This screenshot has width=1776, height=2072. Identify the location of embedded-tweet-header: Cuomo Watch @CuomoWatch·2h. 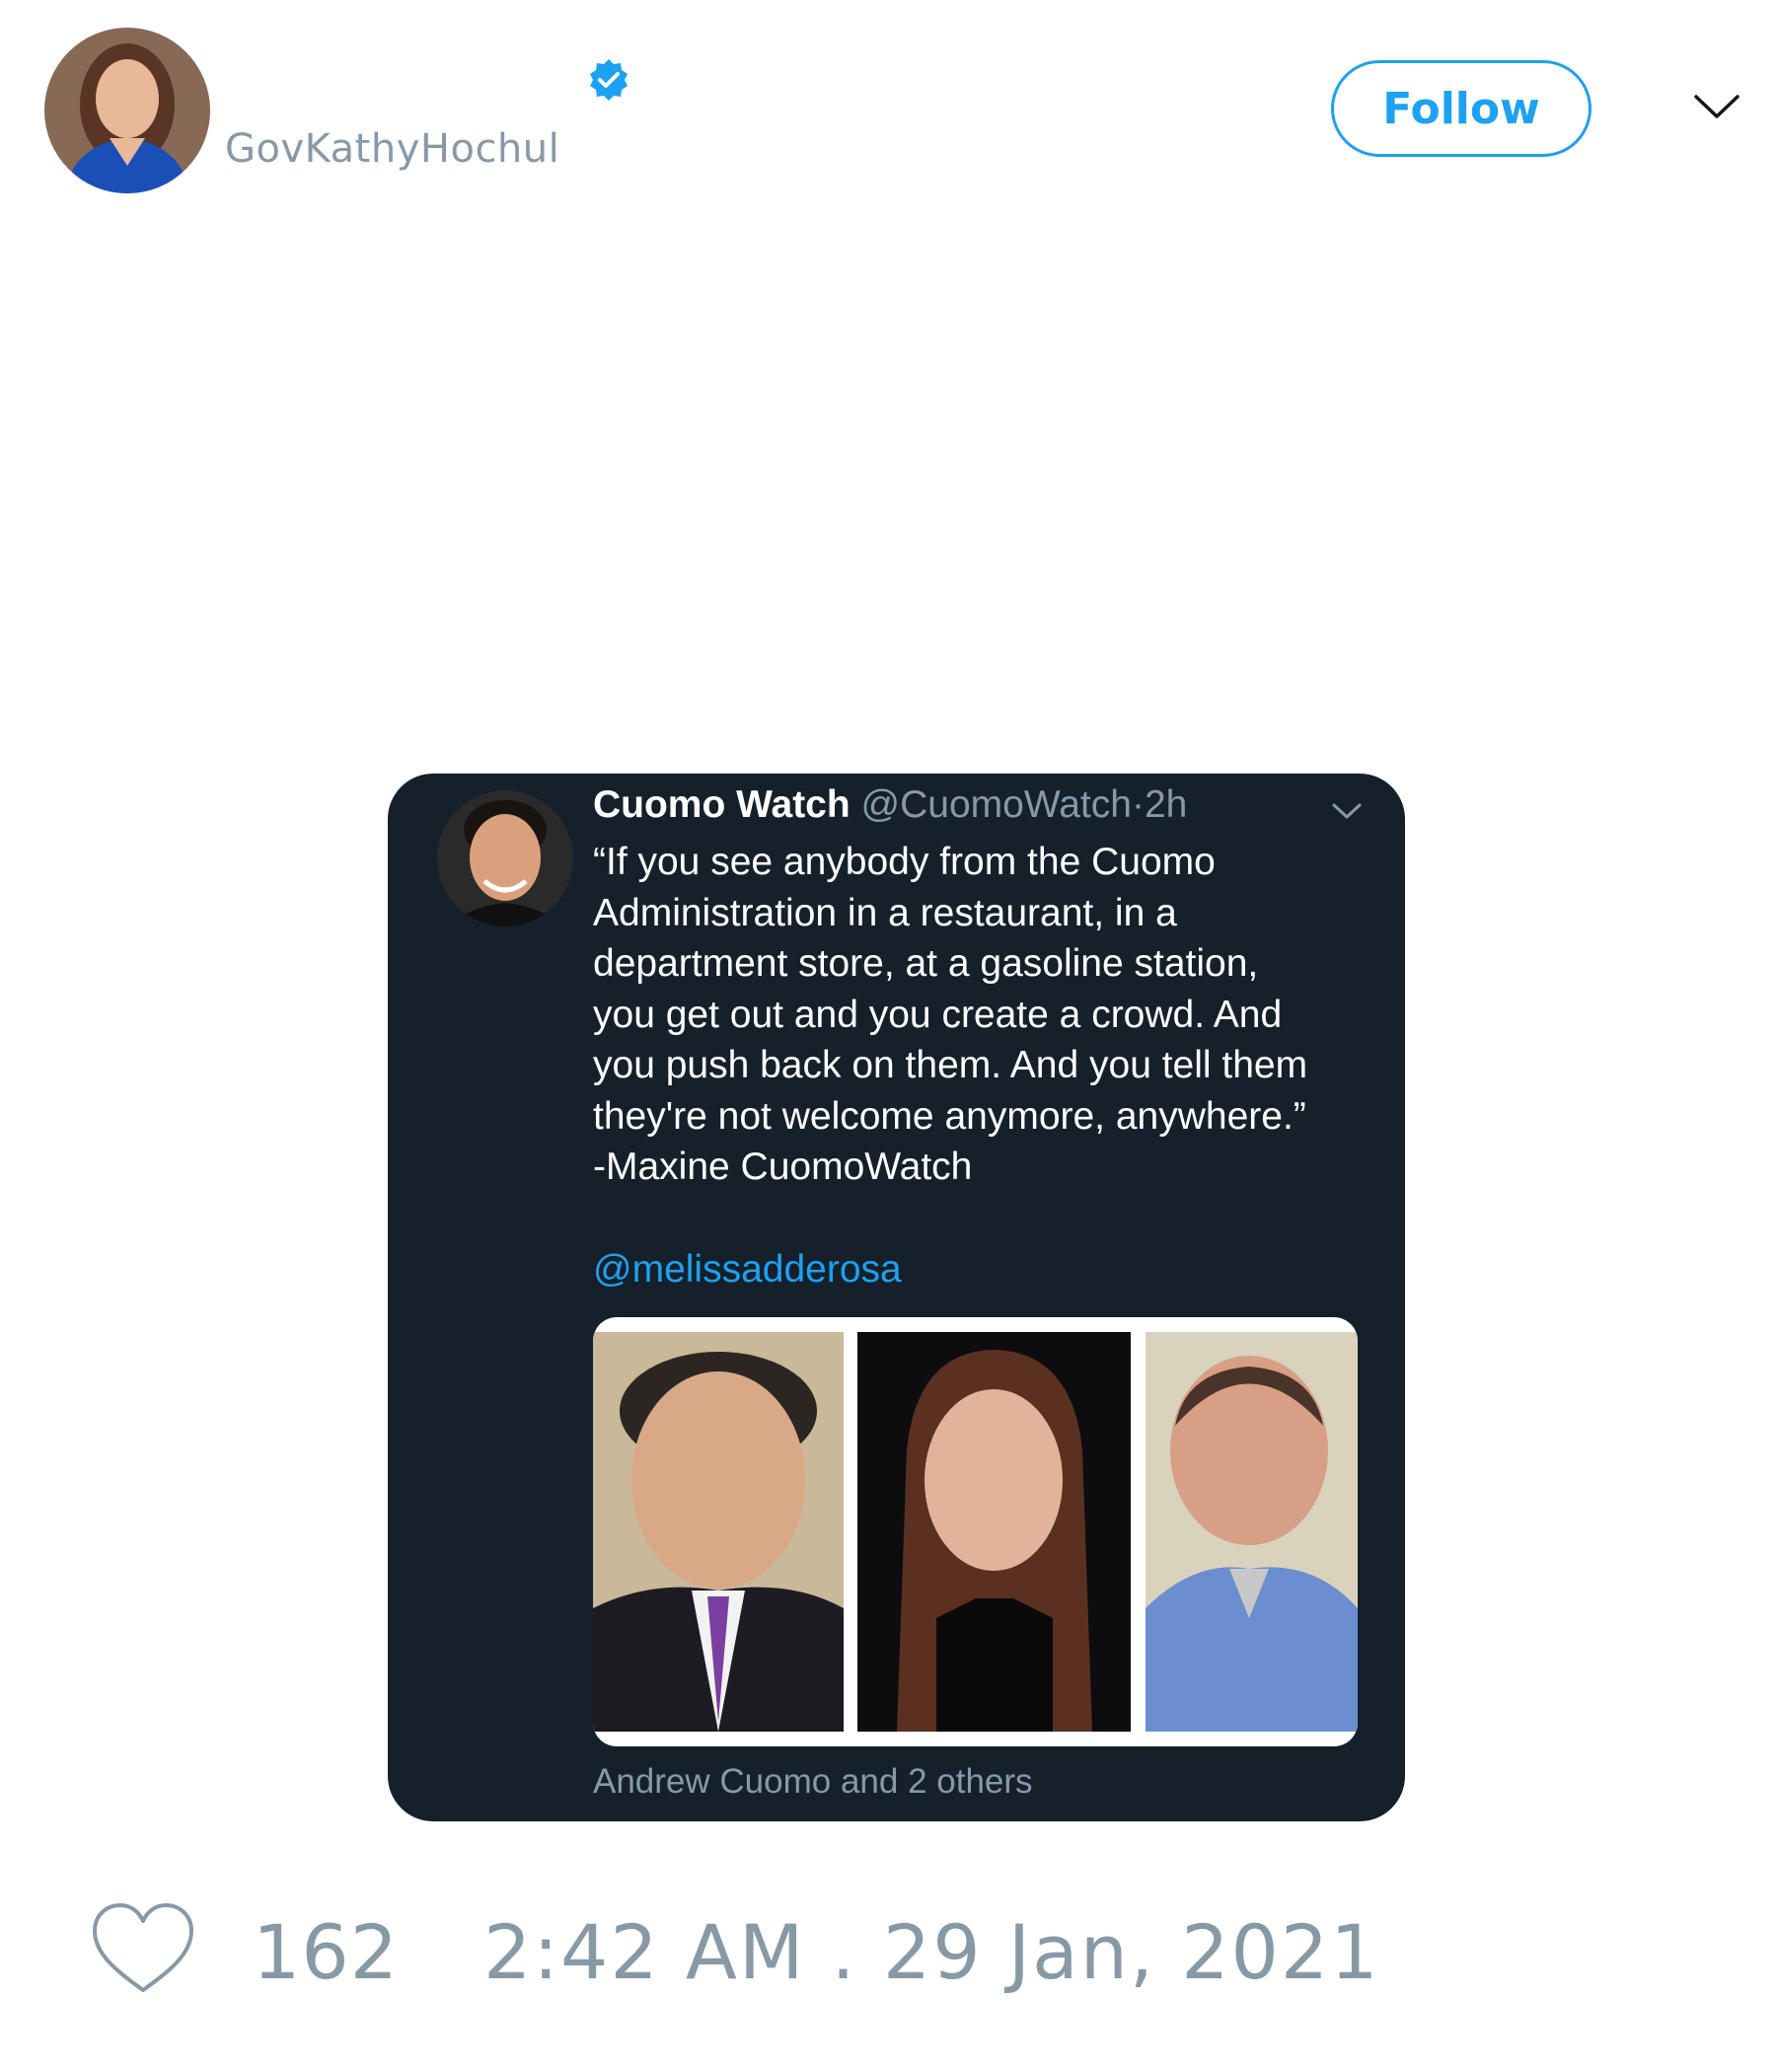
(890, 805).